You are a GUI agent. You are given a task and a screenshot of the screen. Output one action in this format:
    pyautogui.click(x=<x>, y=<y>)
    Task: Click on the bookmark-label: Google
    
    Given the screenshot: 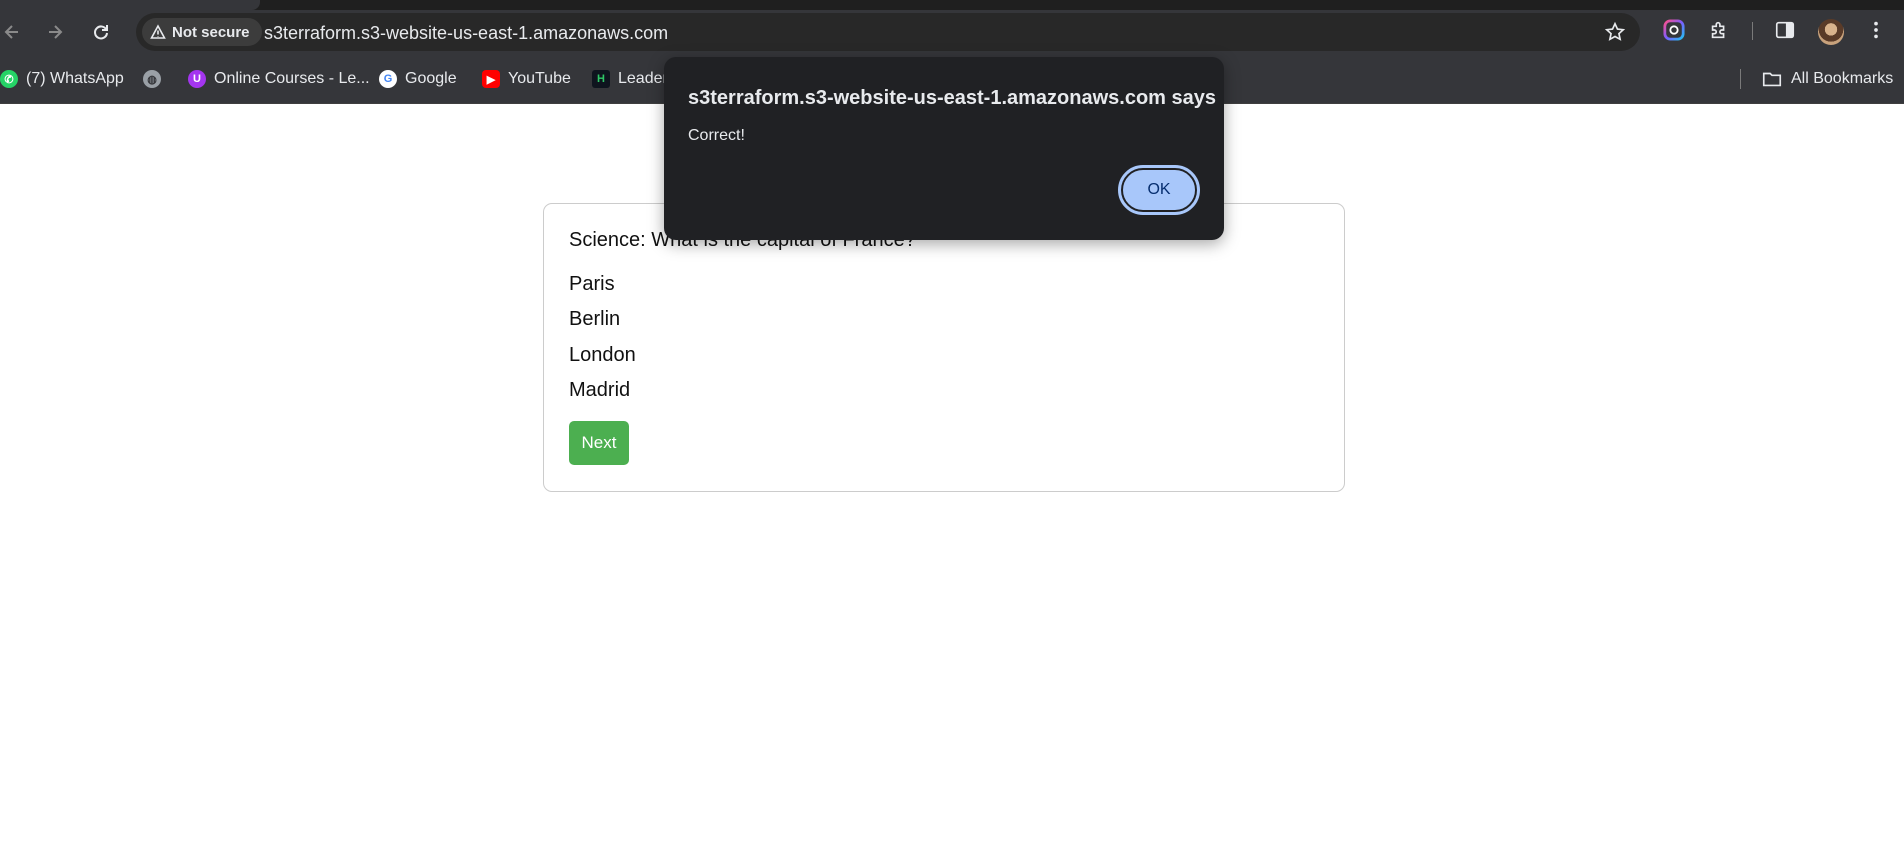 What is the action you would take?
    pyautogui.click(x=431, y=78)
    